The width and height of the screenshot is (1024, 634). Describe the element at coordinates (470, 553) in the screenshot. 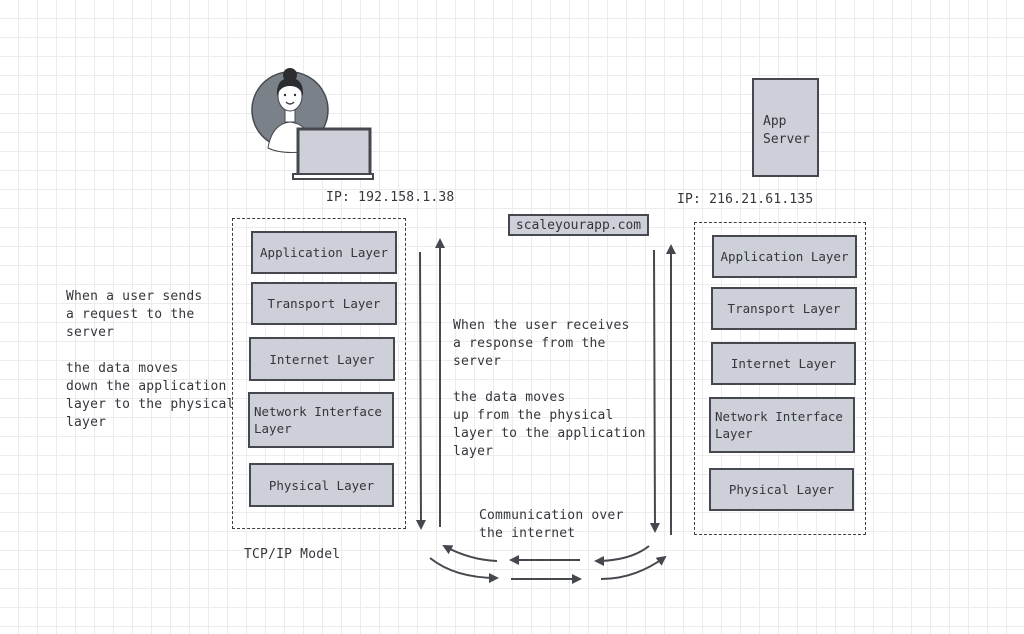

I see `return-arrow-curve-left` at that location.